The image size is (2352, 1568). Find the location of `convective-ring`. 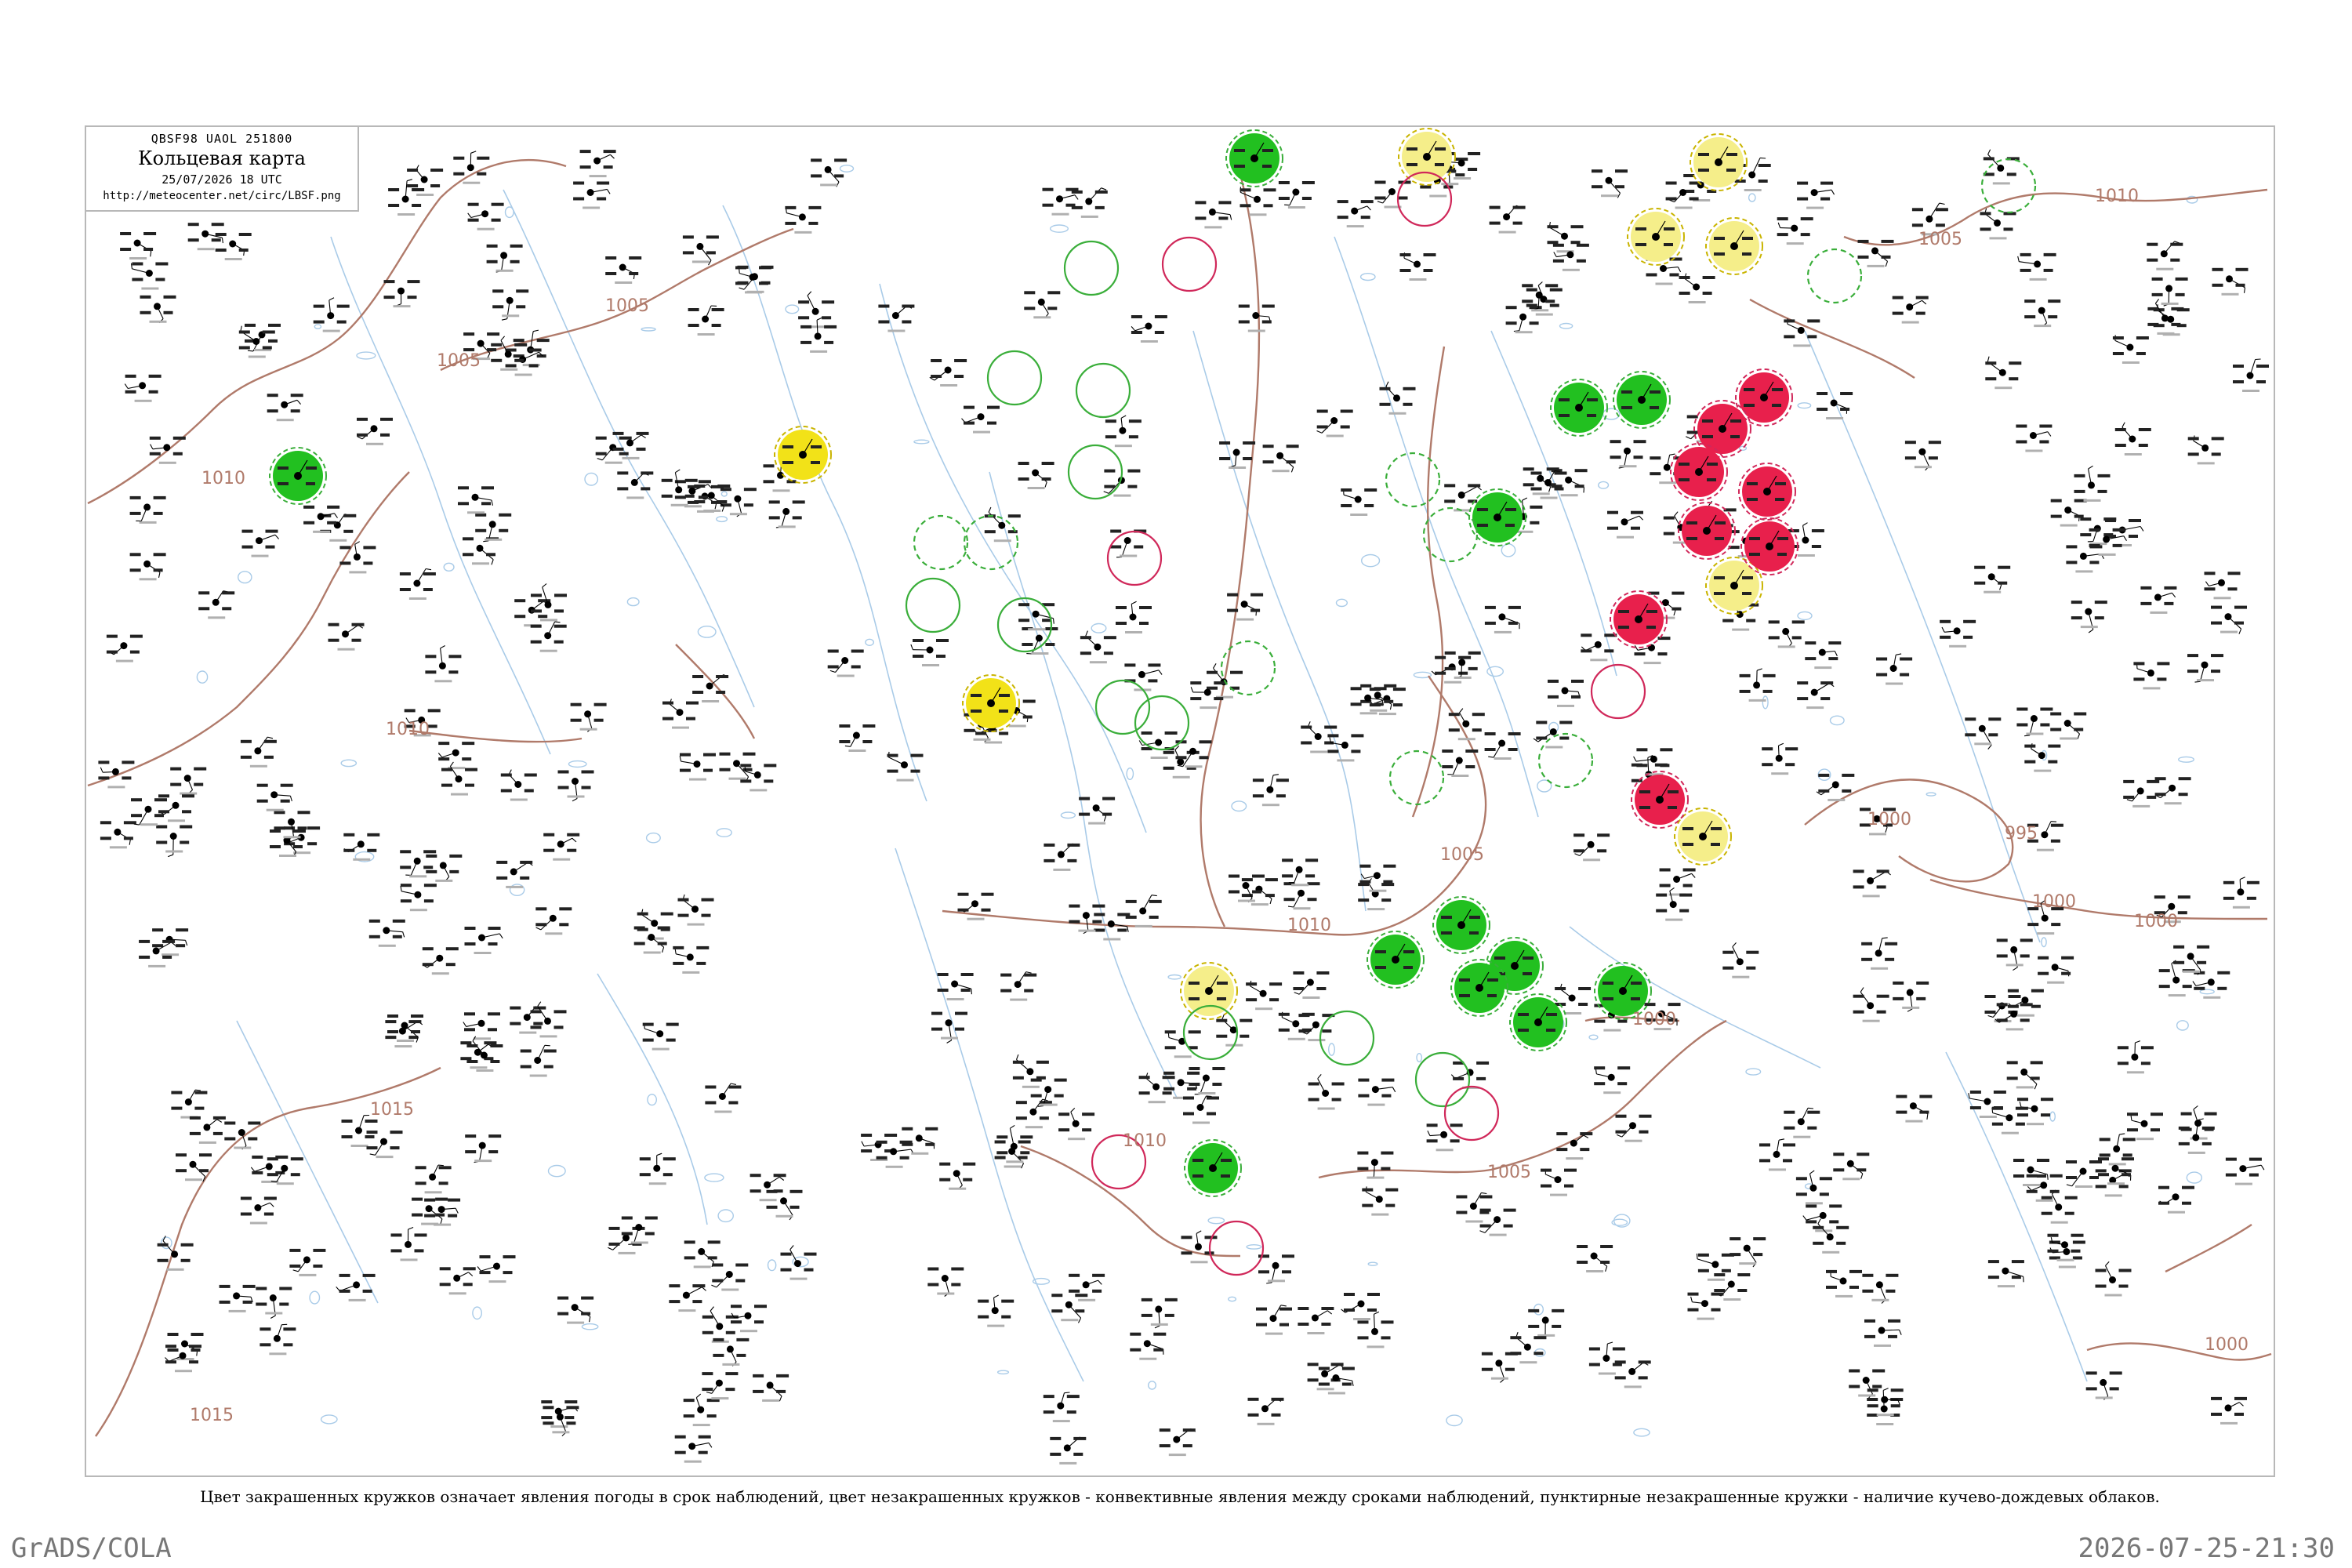

convective-ring is located at coordinates (1618, 691).